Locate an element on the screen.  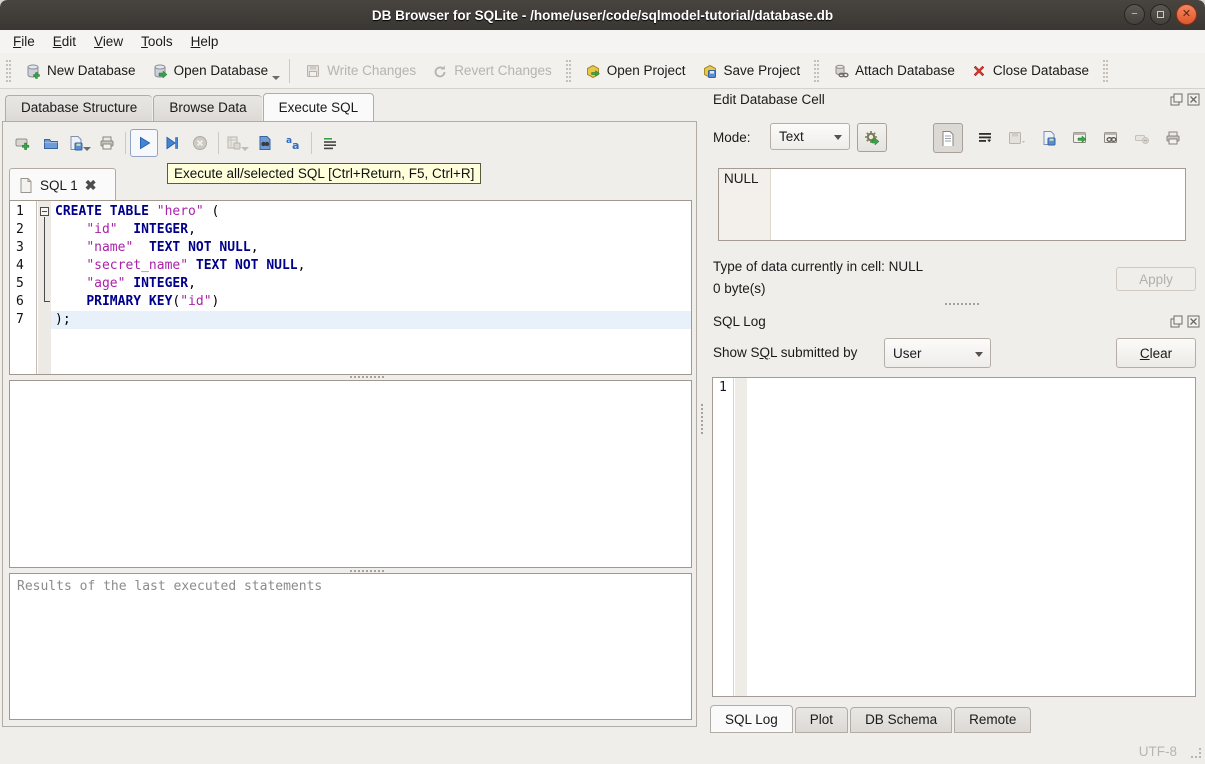
close-button: ✕ is located at coordinates (1186, 14).